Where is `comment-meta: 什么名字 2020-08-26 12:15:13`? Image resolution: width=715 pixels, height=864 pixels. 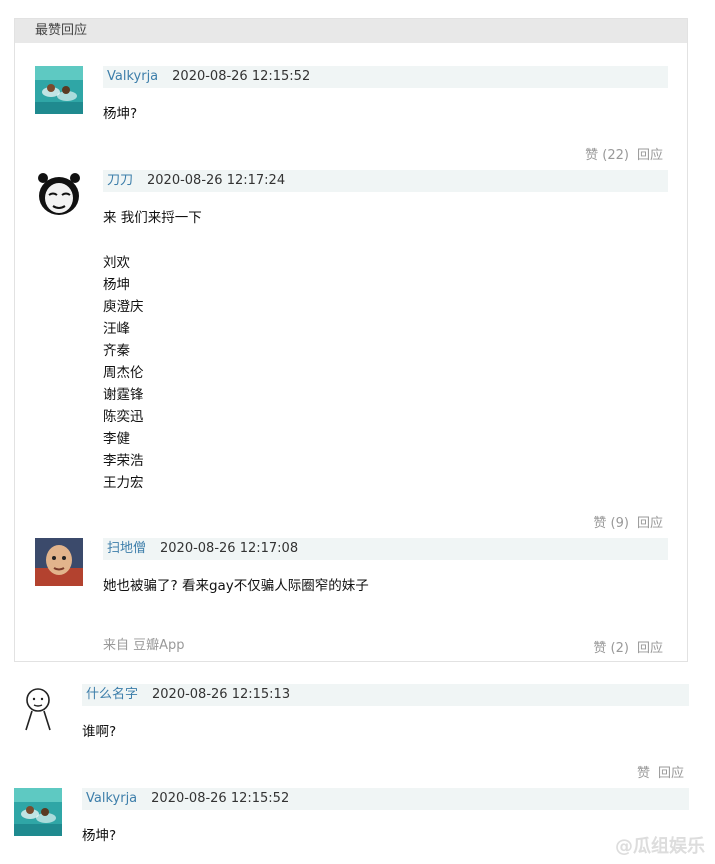 comment-meta: 什么名字 2020-08-26 12:15:13 is located at coordinates (385, 695).